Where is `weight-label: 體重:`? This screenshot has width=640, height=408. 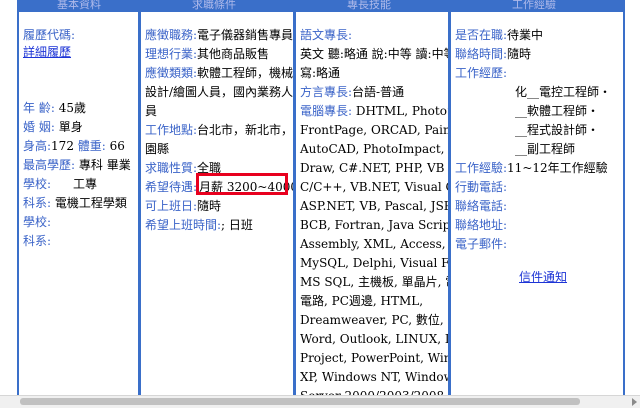 weight-label: 體重: is located at coordinates (91, 146).